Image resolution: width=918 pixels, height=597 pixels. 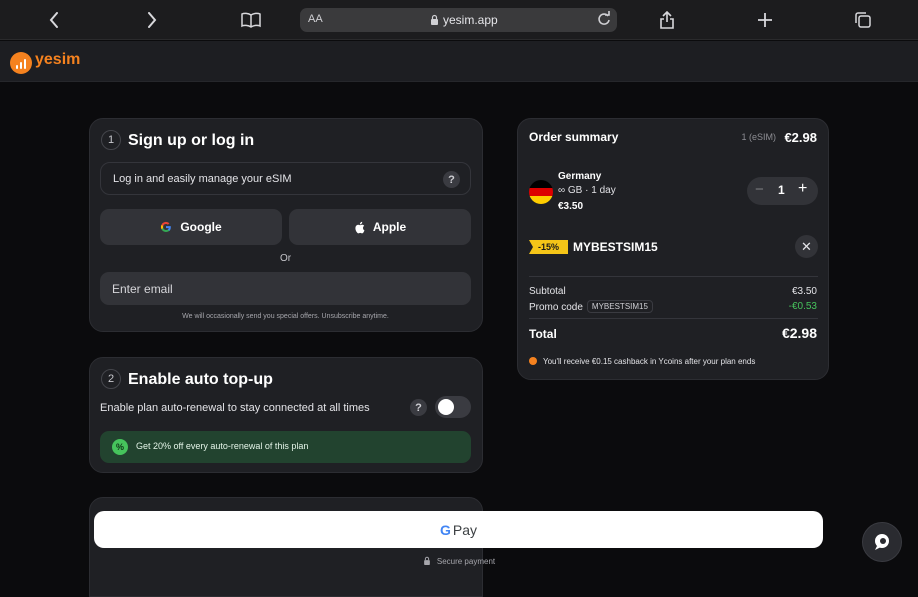 I want to click on or-divider-text: Or, so click(x=285, y=258).